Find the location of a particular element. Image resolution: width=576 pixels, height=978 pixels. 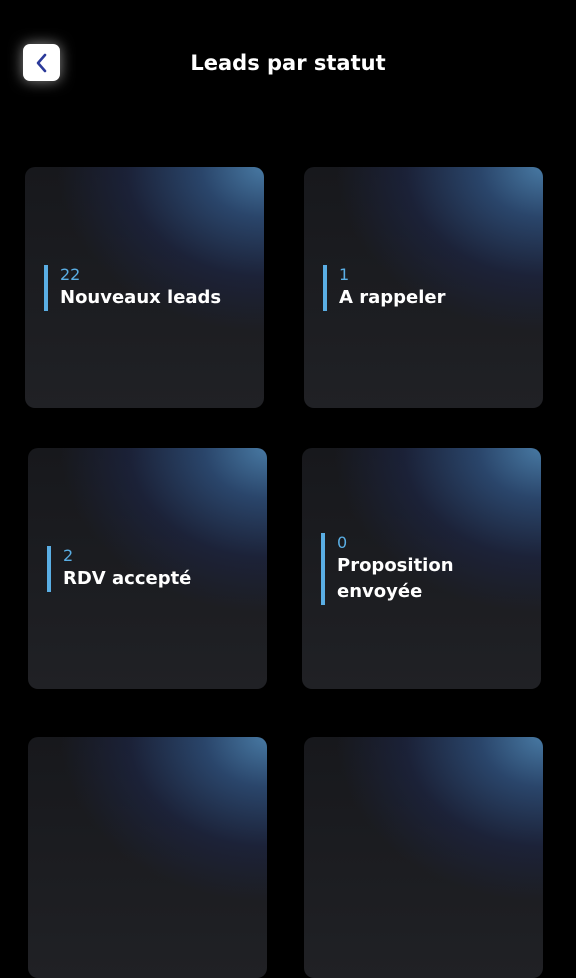

lead-count: 1 is located at coordinates (344, 274).